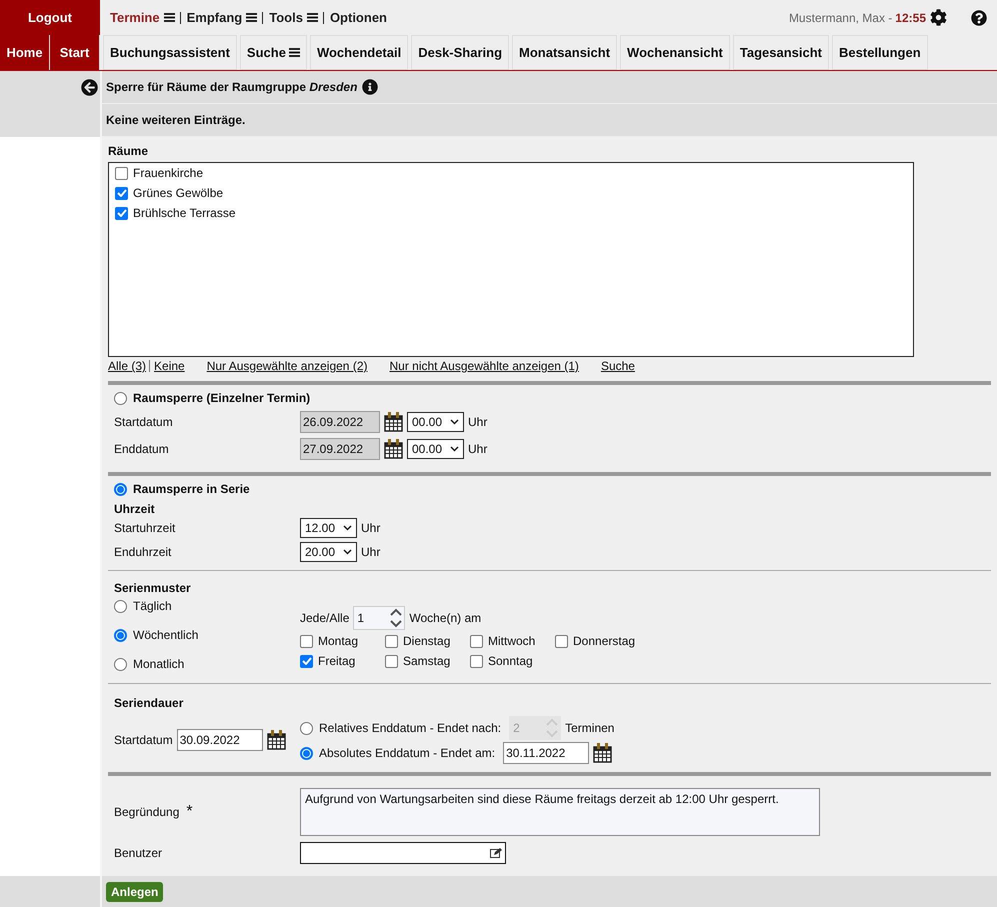  What do you see at coordinates (445, 618) in the screenshot?
I see `interval-unit: Woche(n) am` at bounding box center [445, 618].